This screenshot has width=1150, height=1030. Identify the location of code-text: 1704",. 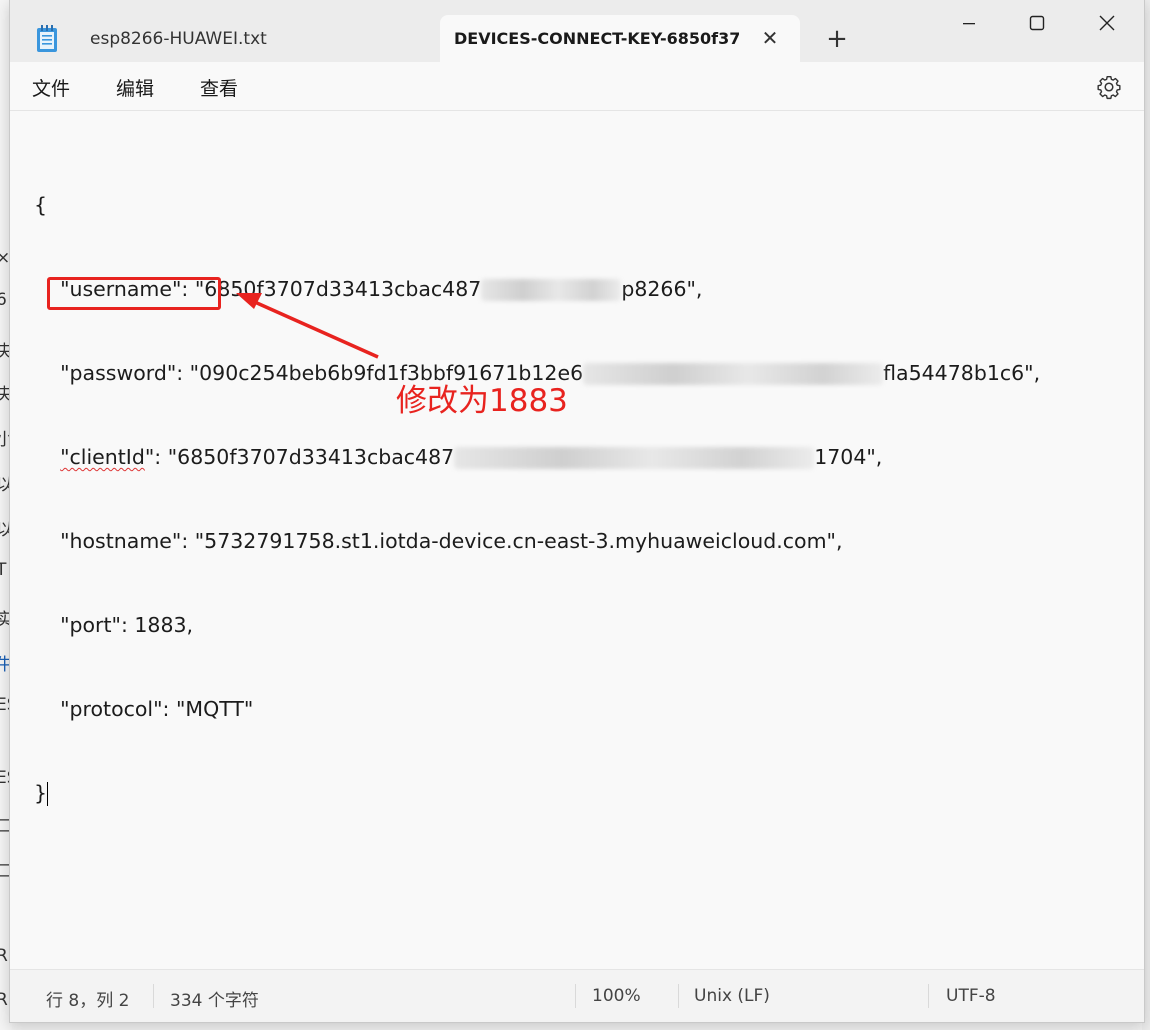
(848, 457).